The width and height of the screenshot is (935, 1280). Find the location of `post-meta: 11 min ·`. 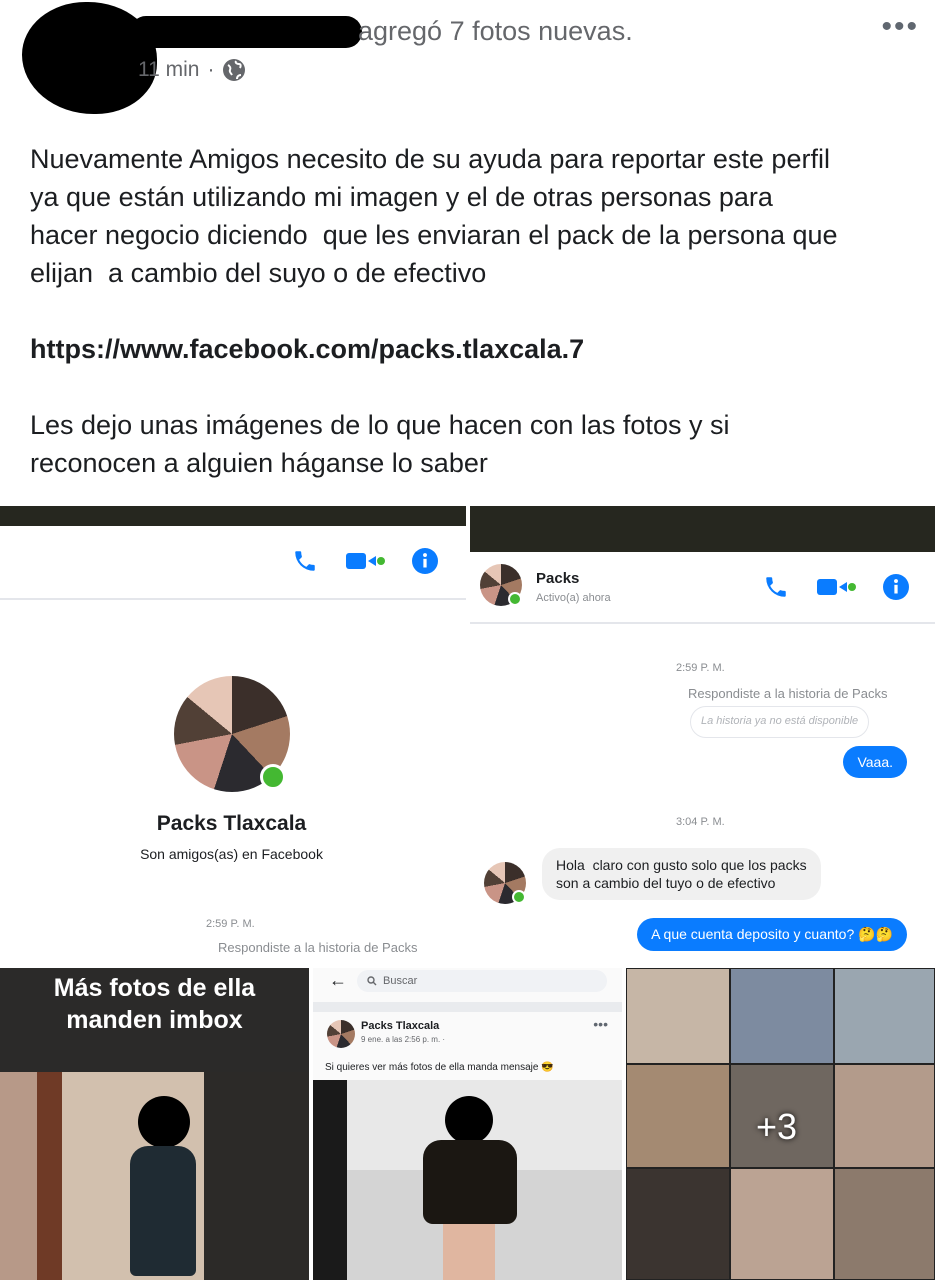

post-meta: 11 min · is located at coordinates (192, 70).